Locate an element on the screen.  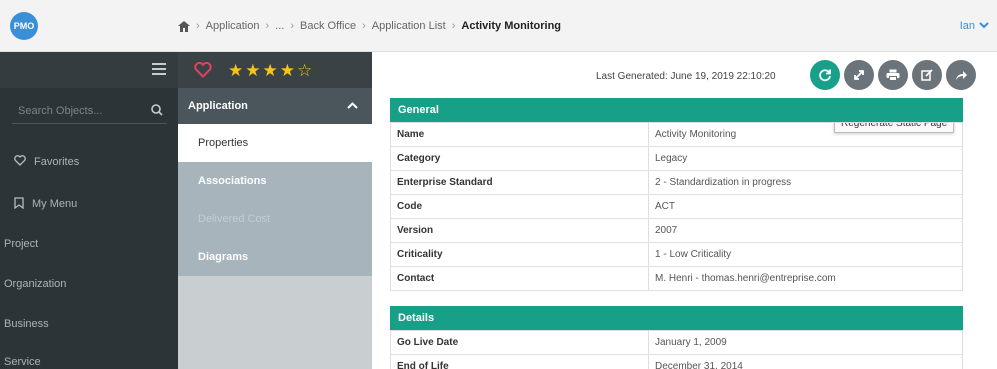
share-icon is located at coordinates (961, 75).